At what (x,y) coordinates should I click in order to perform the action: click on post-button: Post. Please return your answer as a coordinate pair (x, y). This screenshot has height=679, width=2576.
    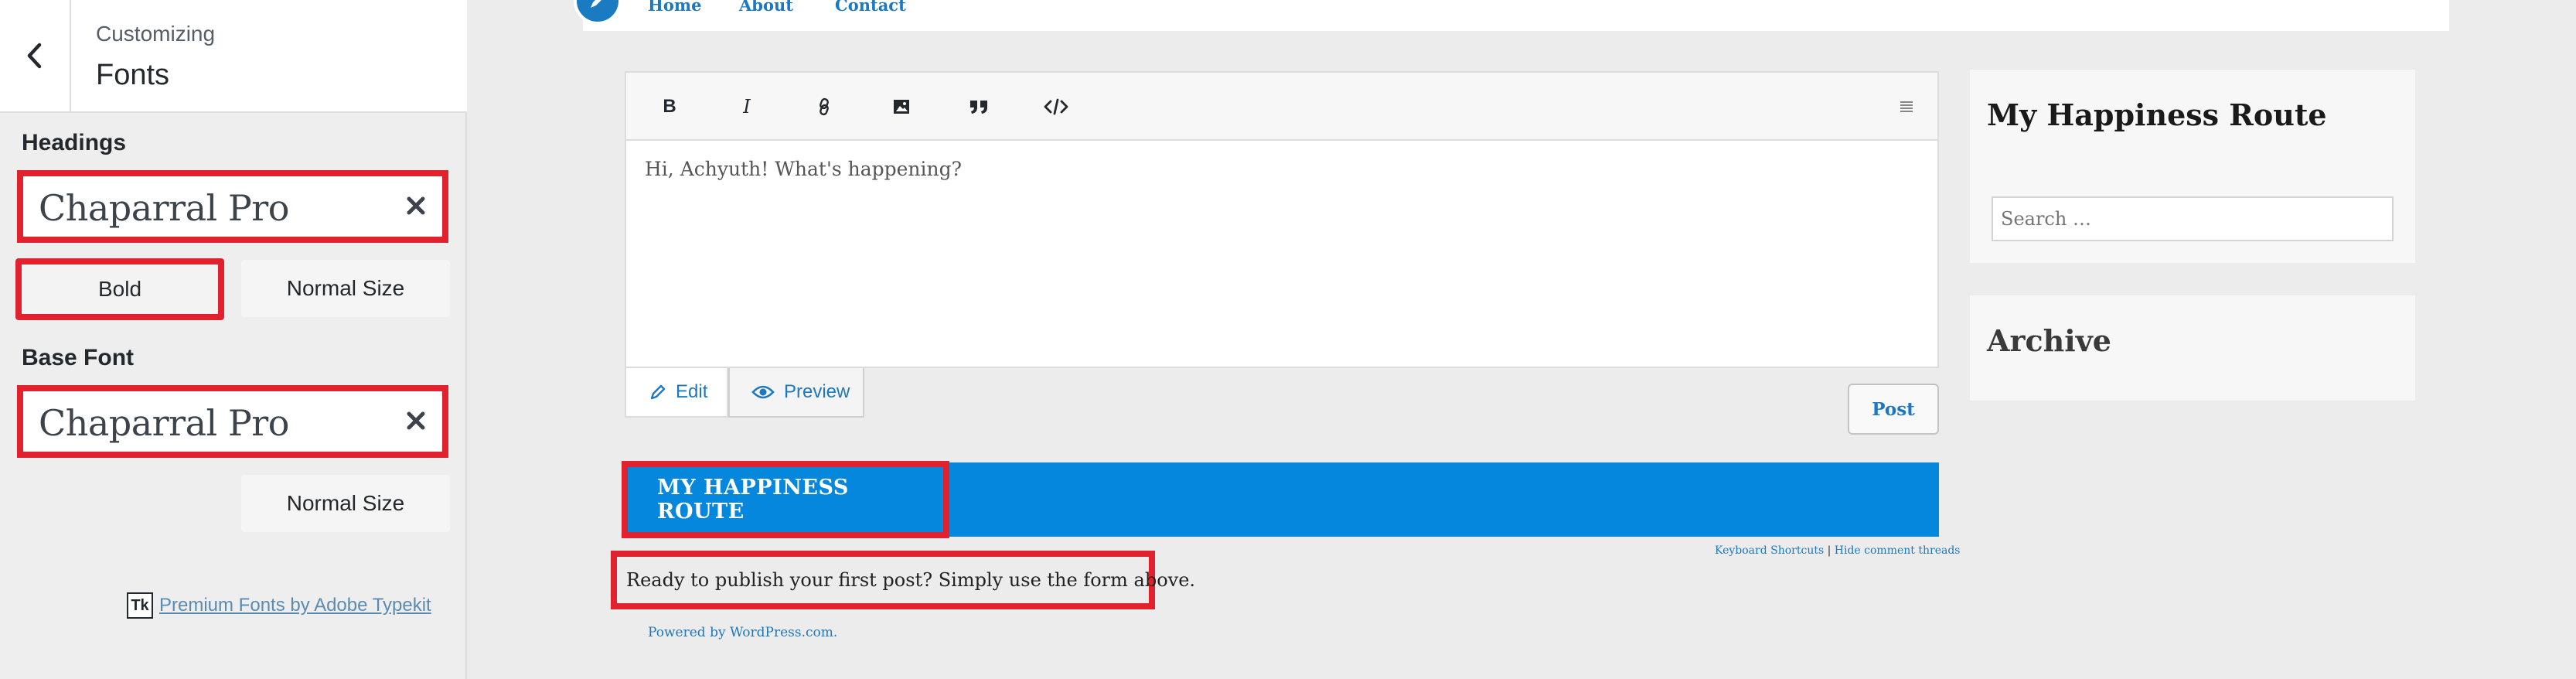
    Looking at the image, I should click on (1893, 409).